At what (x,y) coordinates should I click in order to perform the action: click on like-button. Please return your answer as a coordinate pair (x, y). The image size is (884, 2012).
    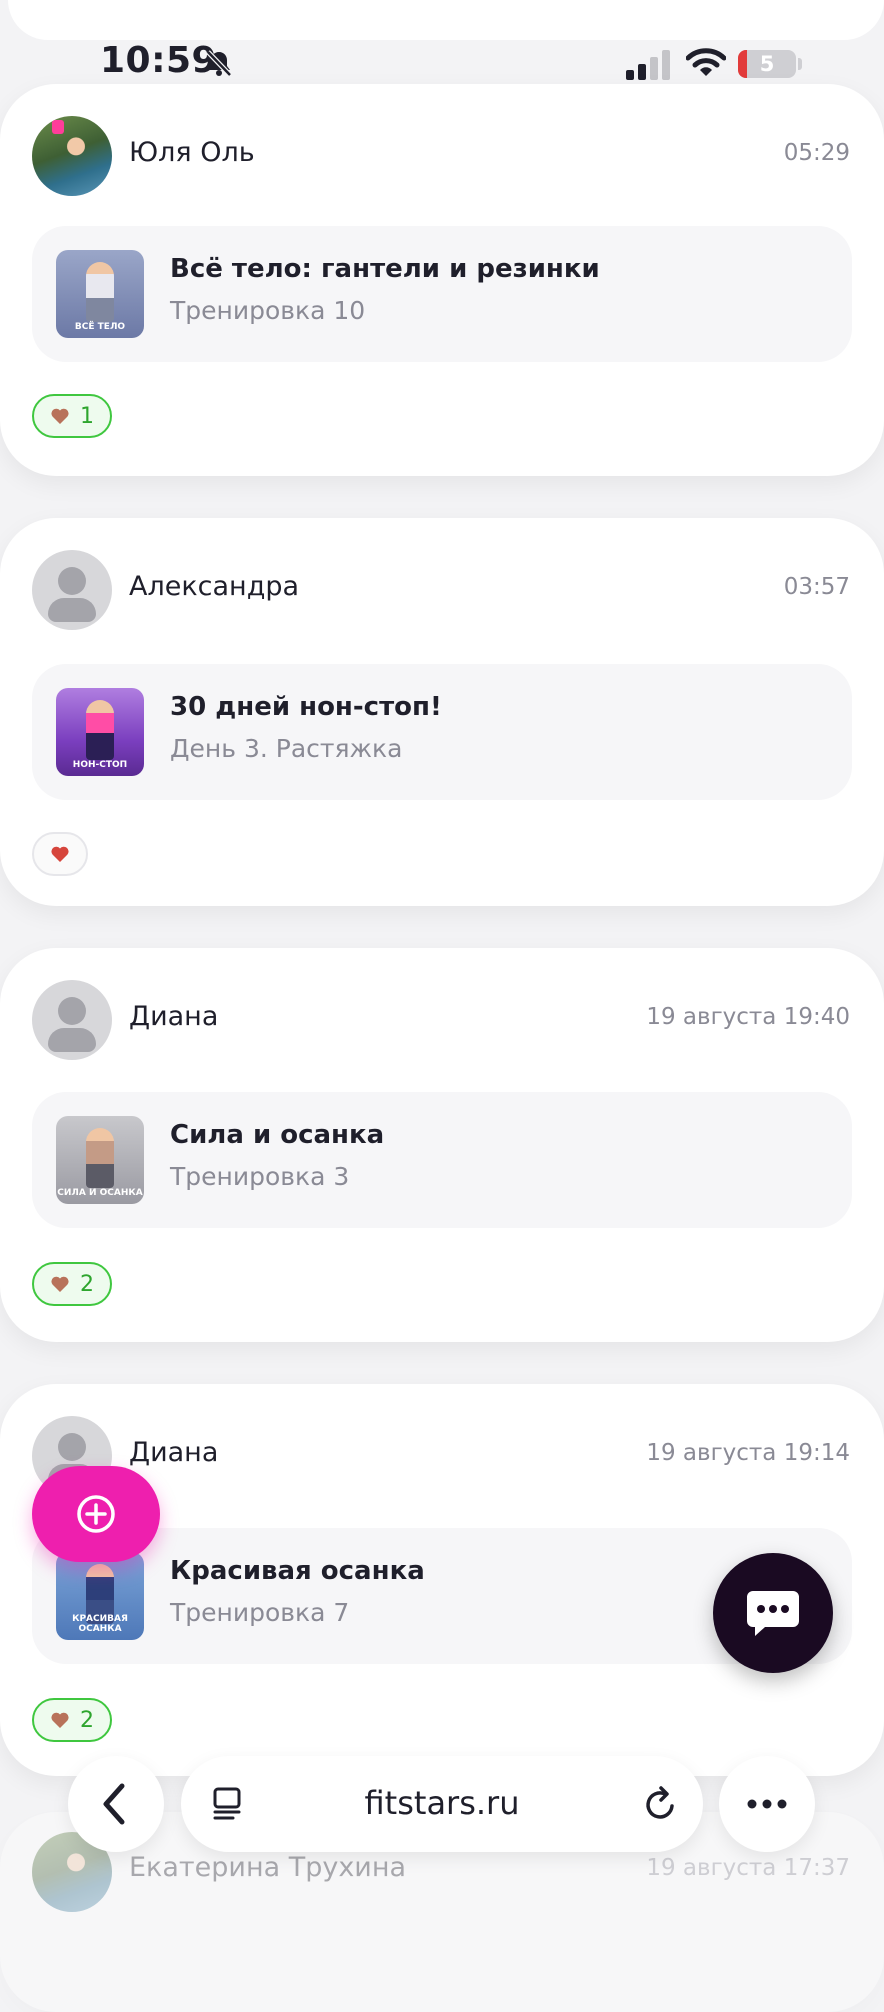
    Looking at the image, I should click on (60, 854).